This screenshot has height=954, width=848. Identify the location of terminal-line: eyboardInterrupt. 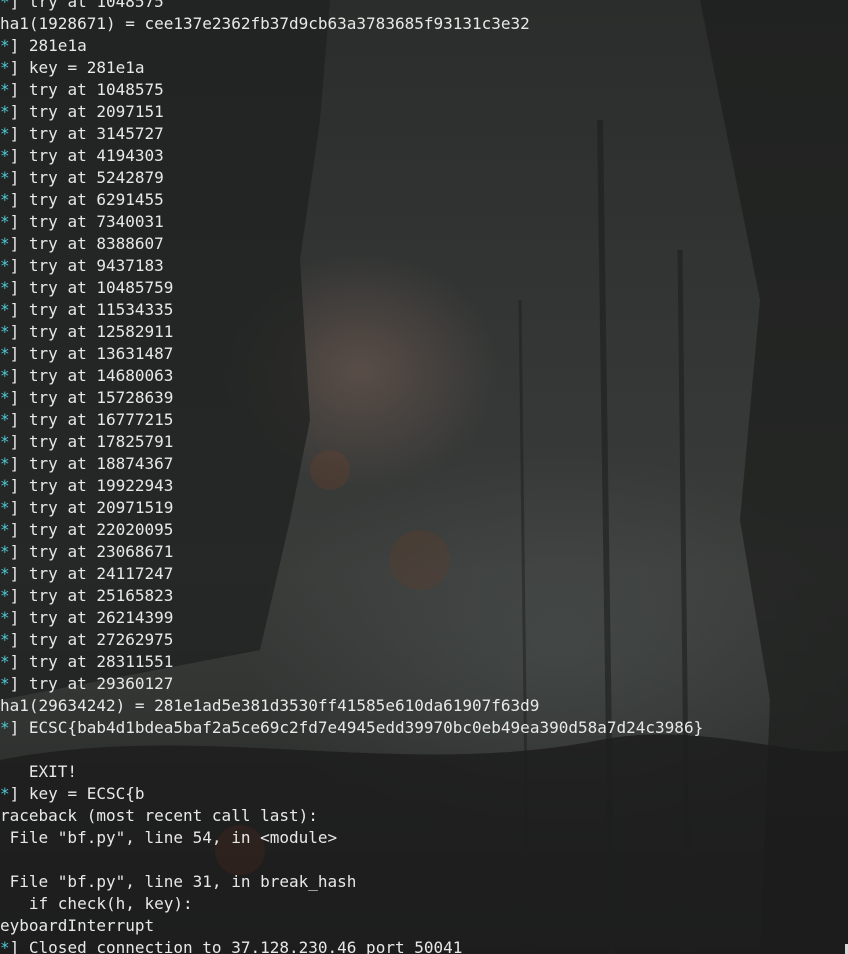
(77, 926).